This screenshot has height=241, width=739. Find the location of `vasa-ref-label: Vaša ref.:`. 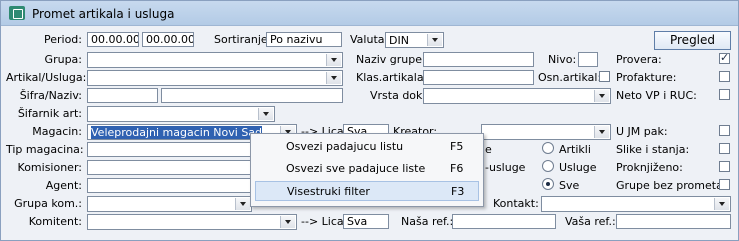

vasa-ref-label: Vaša ref.: is located at coordinates (590, 221).